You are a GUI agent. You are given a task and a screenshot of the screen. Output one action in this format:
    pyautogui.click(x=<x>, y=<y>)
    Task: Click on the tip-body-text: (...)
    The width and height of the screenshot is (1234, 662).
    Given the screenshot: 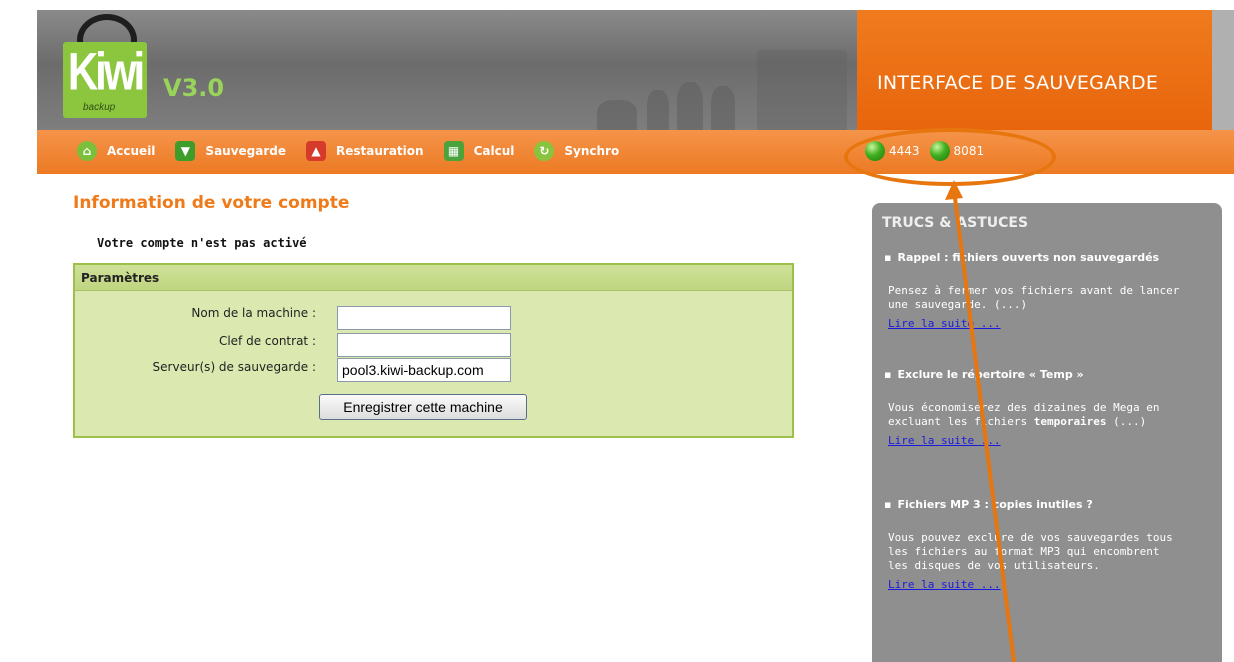 What is the action you would take?
    pyautogui.click(x=1126, y=421)
    